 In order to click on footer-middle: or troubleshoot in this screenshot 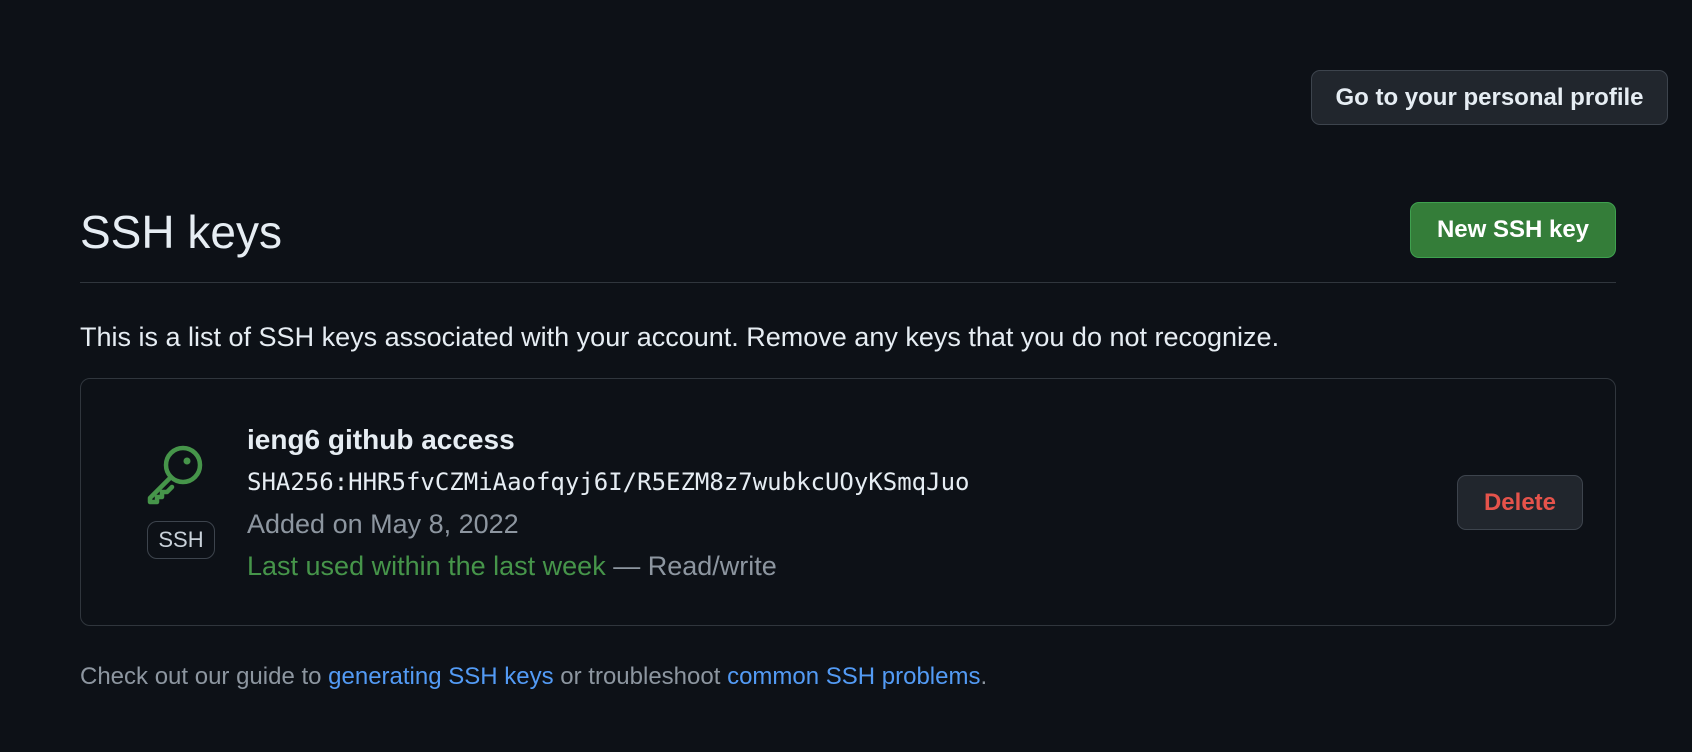, I will do `click(640, 676)`.